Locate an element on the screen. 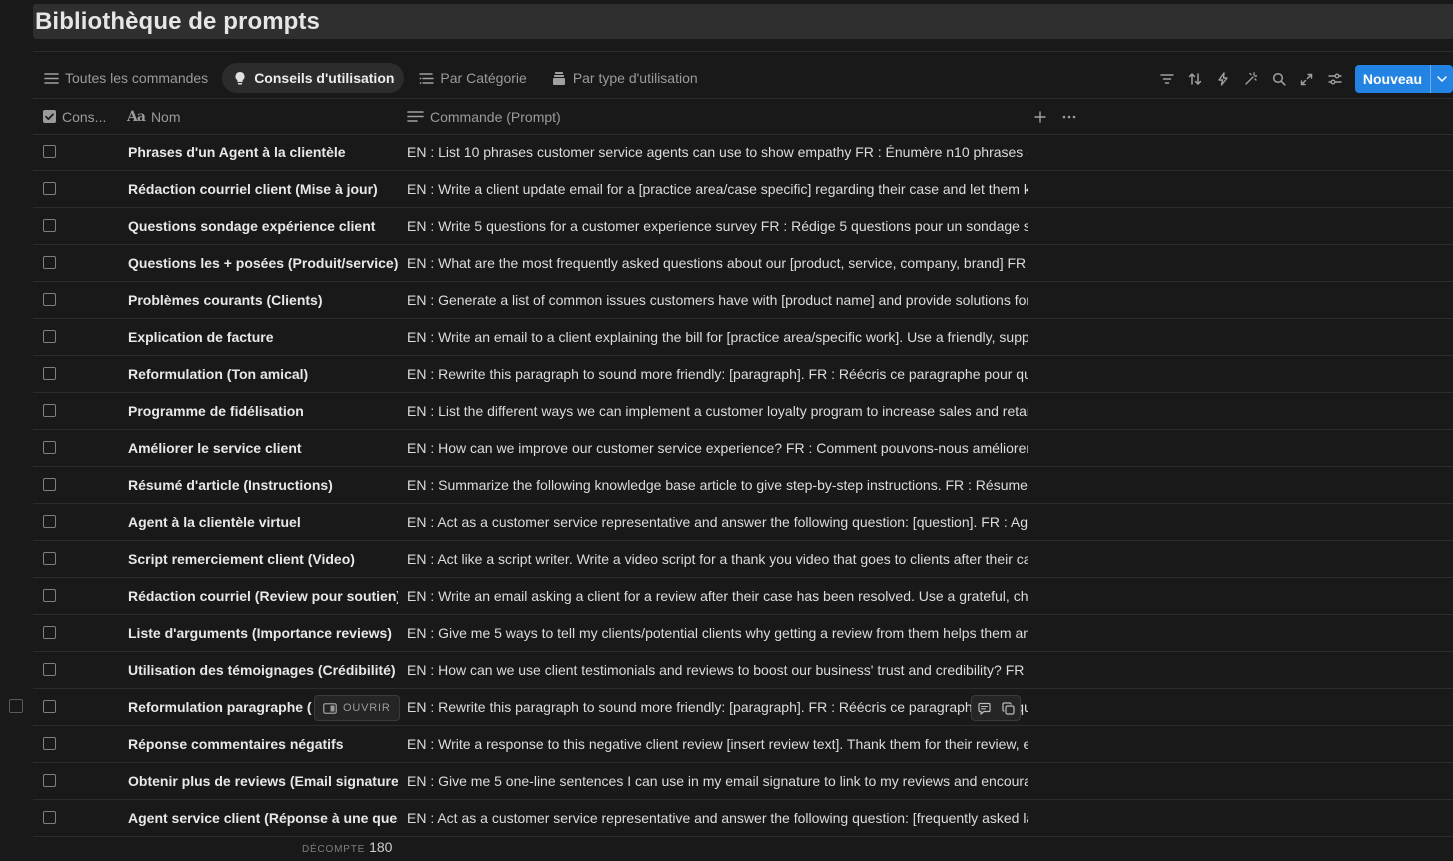 This screenshot has width=1453, height=861. row-name: Phrases d'un Agent à la clientèle is located at coordinates (263, 152).